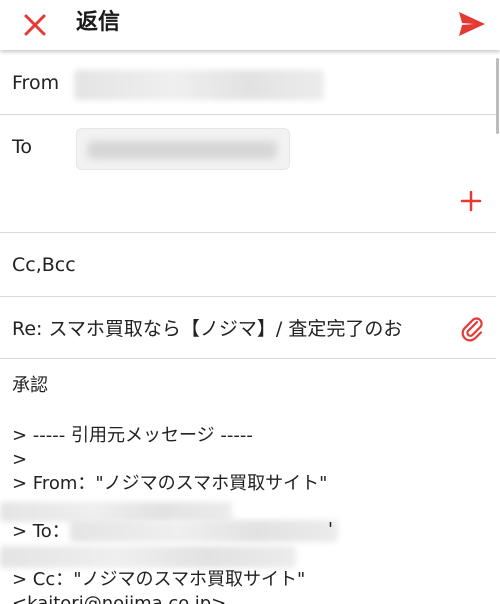  What do you see at coordinates (30, 385) in the screenshot?
I see `body-line: 承認` at bounding box center [30, 385].